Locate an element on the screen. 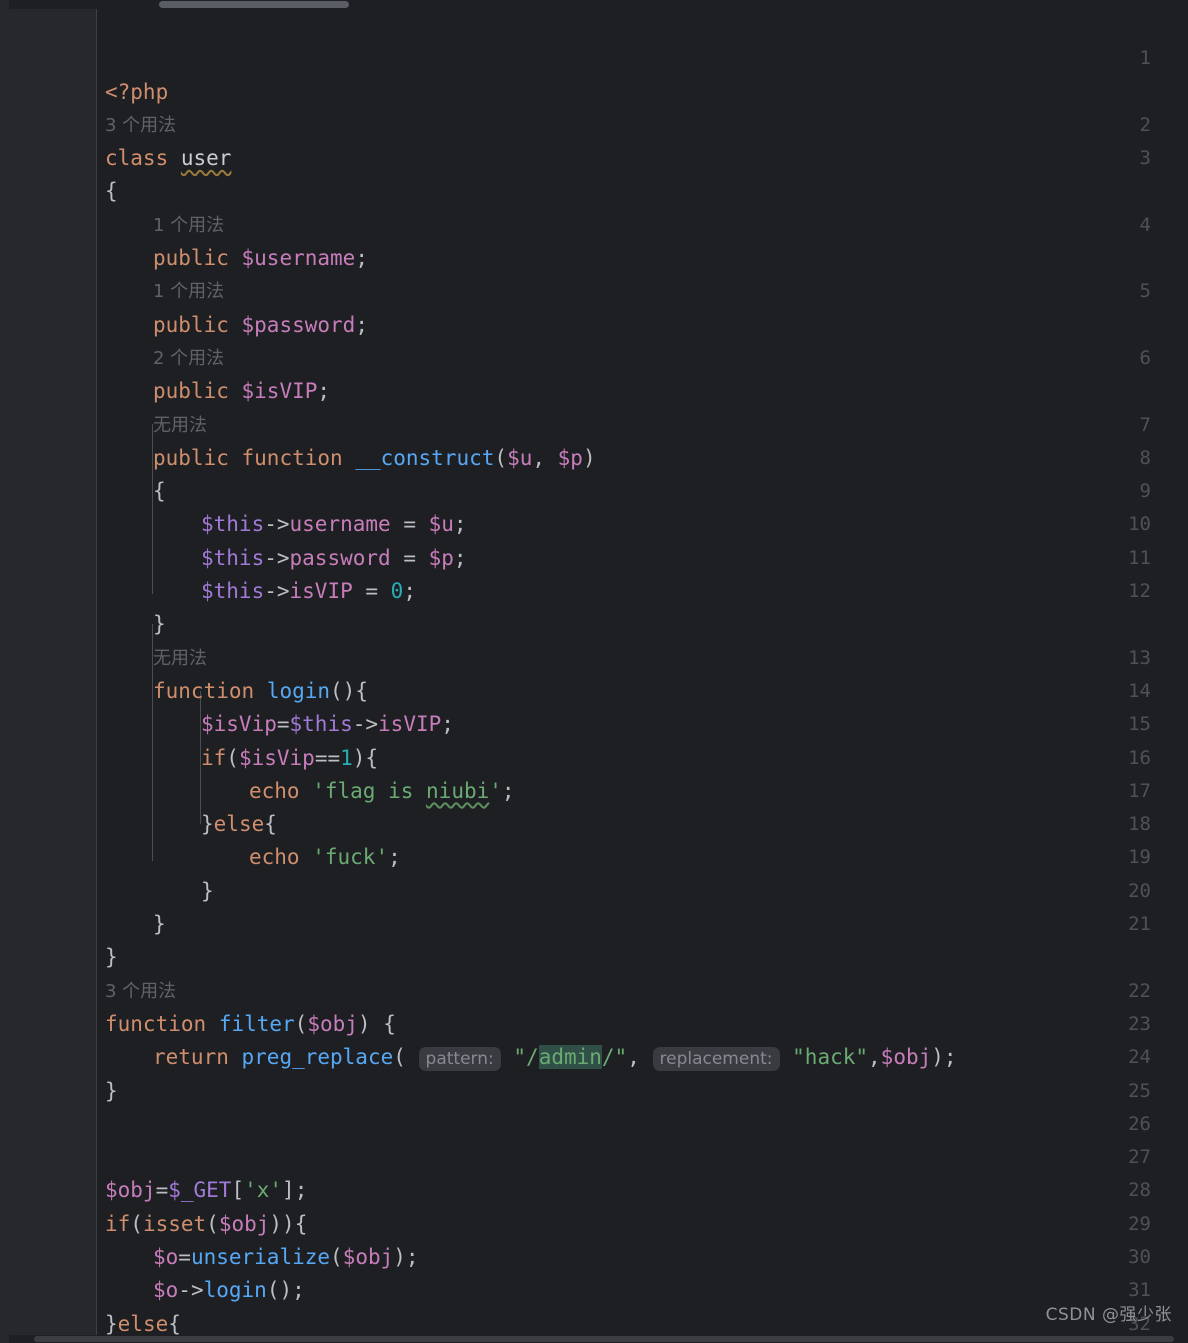  code-line: 21 } is located at coordinates (642, 922).